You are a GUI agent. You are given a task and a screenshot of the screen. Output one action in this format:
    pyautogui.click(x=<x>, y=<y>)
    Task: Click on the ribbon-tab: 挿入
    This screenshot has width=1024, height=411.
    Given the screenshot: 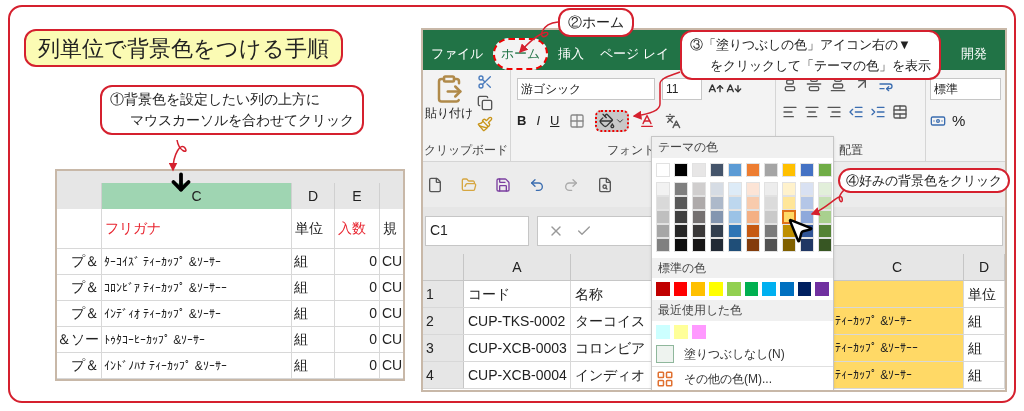 What is the action you would take?
    pyautogui.click(x=571, y=54)
    